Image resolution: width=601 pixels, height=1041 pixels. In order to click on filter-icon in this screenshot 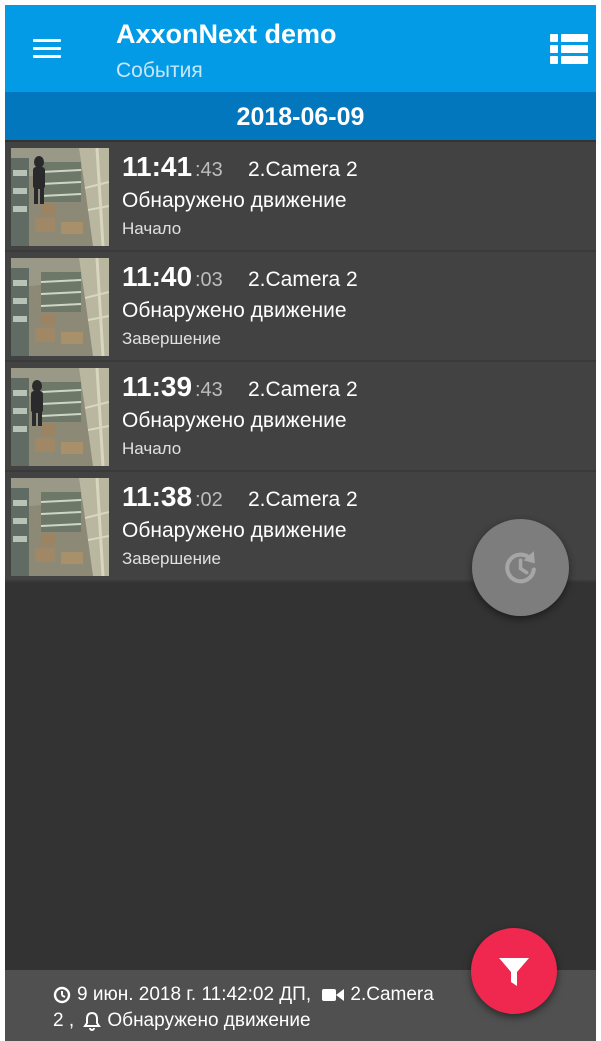, I will do `click(514, 972)`.